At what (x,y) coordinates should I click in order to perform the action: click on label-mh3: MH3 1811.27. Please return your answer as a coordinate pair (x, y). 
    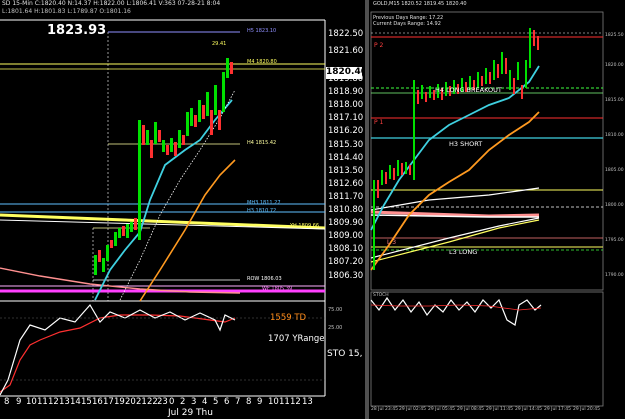
    Looking at the image, I should click on (264, 203).